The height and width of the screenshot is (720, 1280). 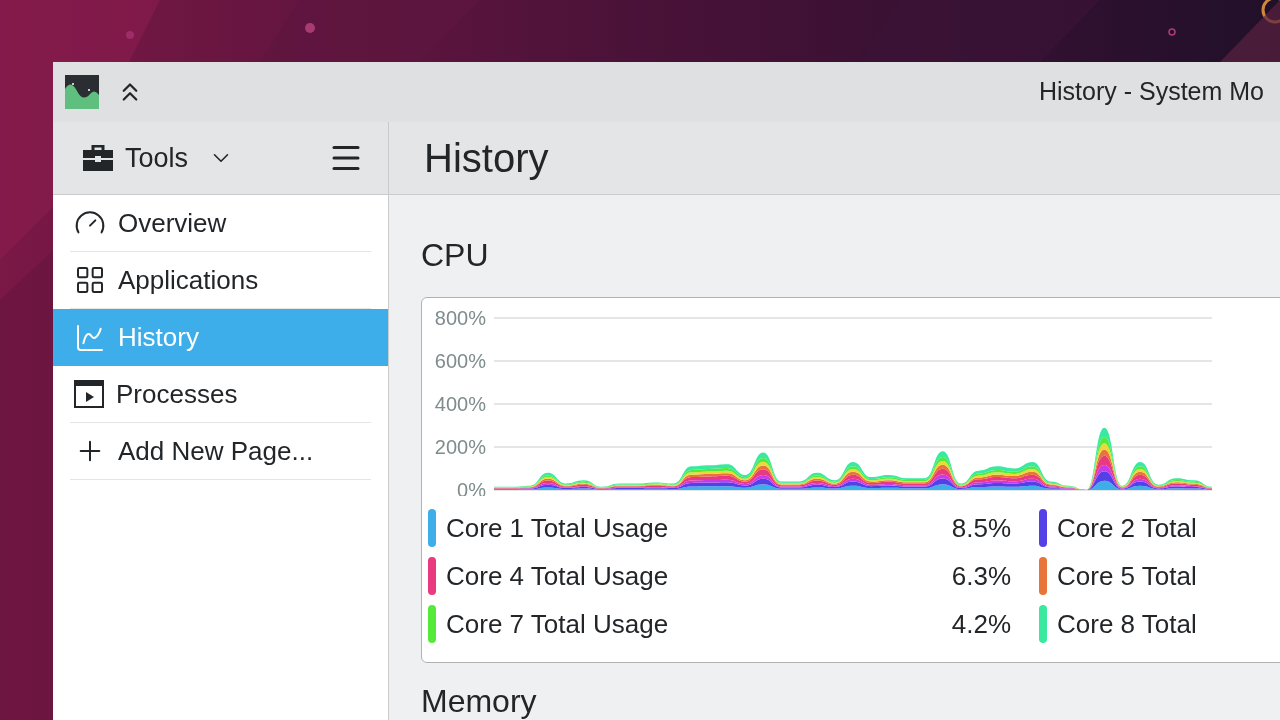 I want to click on legend-value: 8.5%, so click(x=981, y=528).